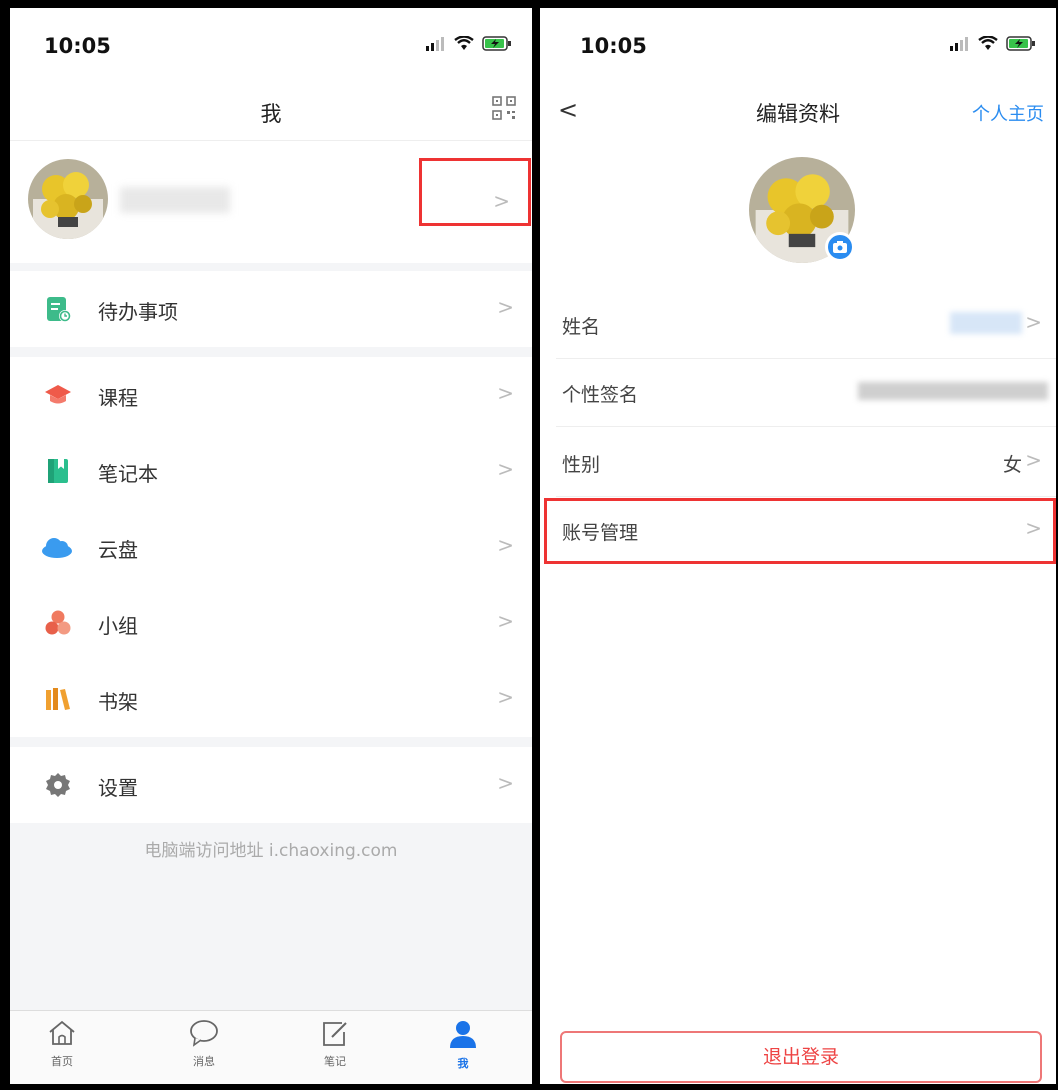 Image resolution: width=1058 pixels, height=1090 pixels. What do you see at coordinates (335, 1034) in the screenshot?
I see `note-edit-icon` at bounding box center [335, 1034].